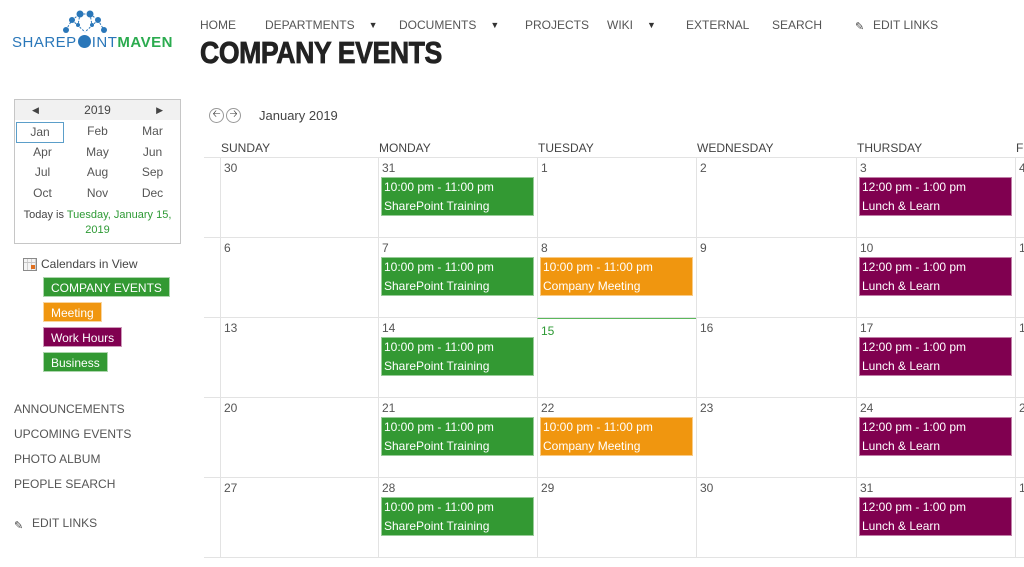 This screenshot has width=1024, height=567. I want to click on day-cell-wednesday: 16, so click(776, 357).